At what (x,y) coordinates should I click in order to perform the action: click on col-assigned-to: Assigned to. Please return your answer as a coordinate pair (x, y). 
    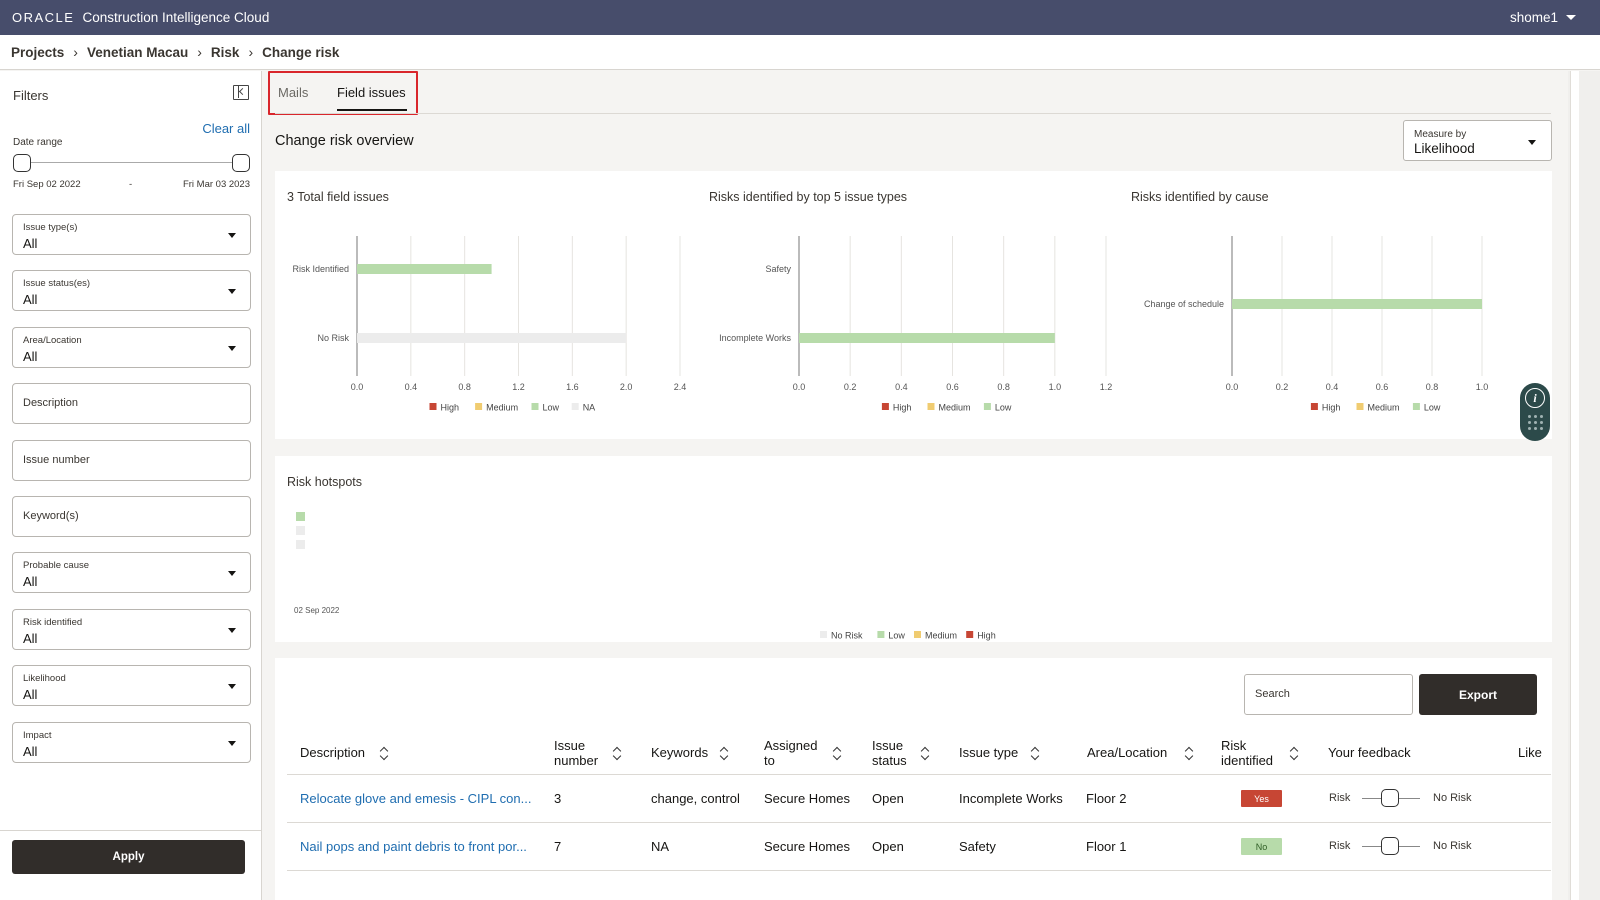
    Looking at the image, I should click on (795, 753).